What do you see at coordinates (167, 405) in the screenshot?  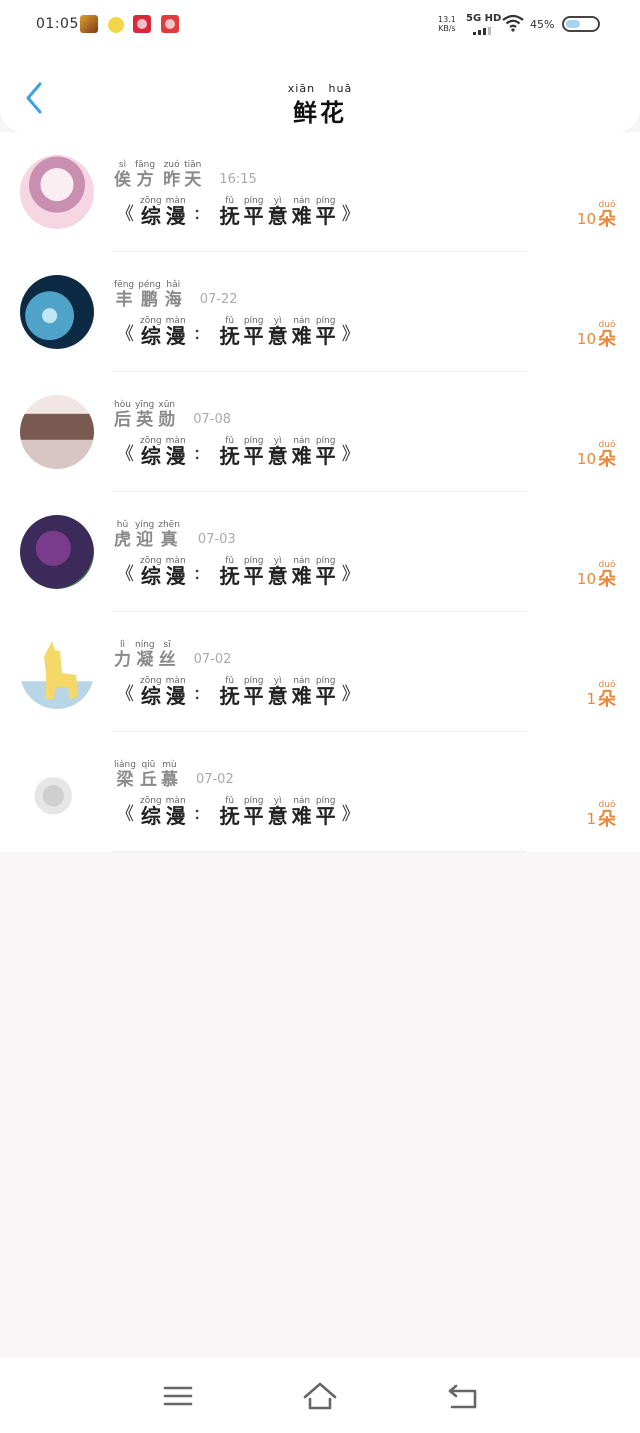 I see `pinyin: xūn` at bounding box center [167, 405].